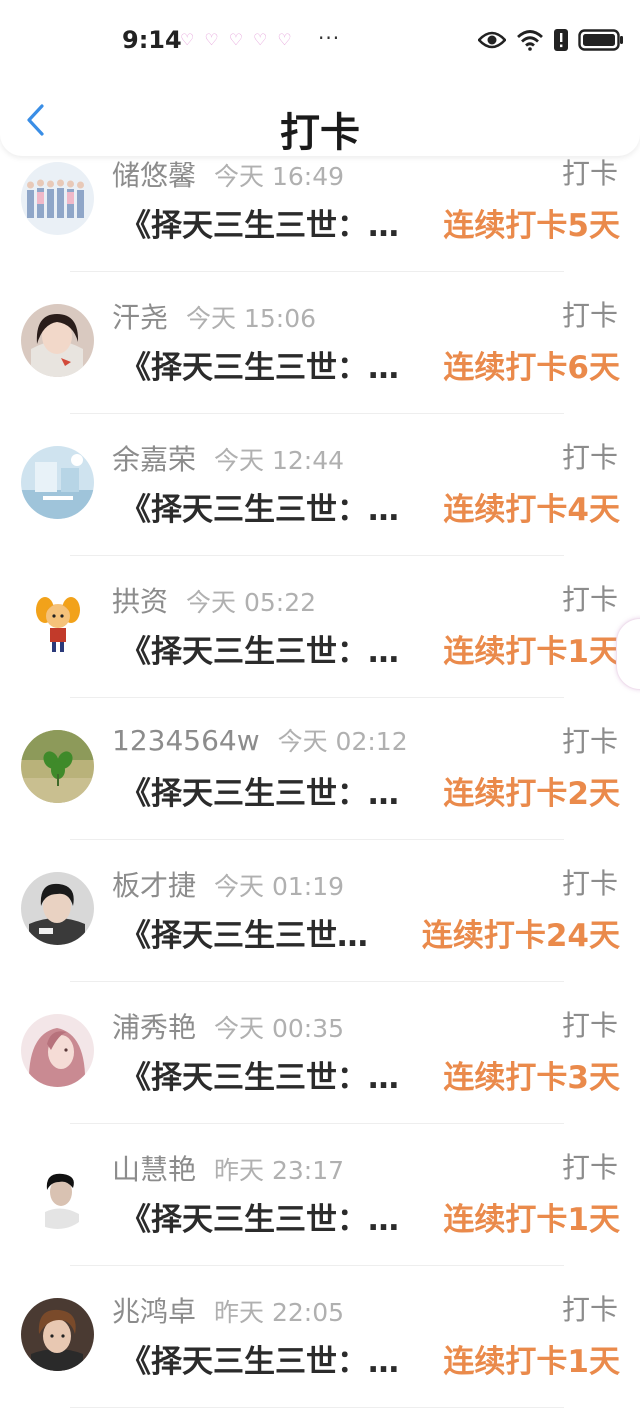  Describe the element at coordinates (279, 1312) in the screenshot. I see `post-time: 昨天 22:05` at that location.